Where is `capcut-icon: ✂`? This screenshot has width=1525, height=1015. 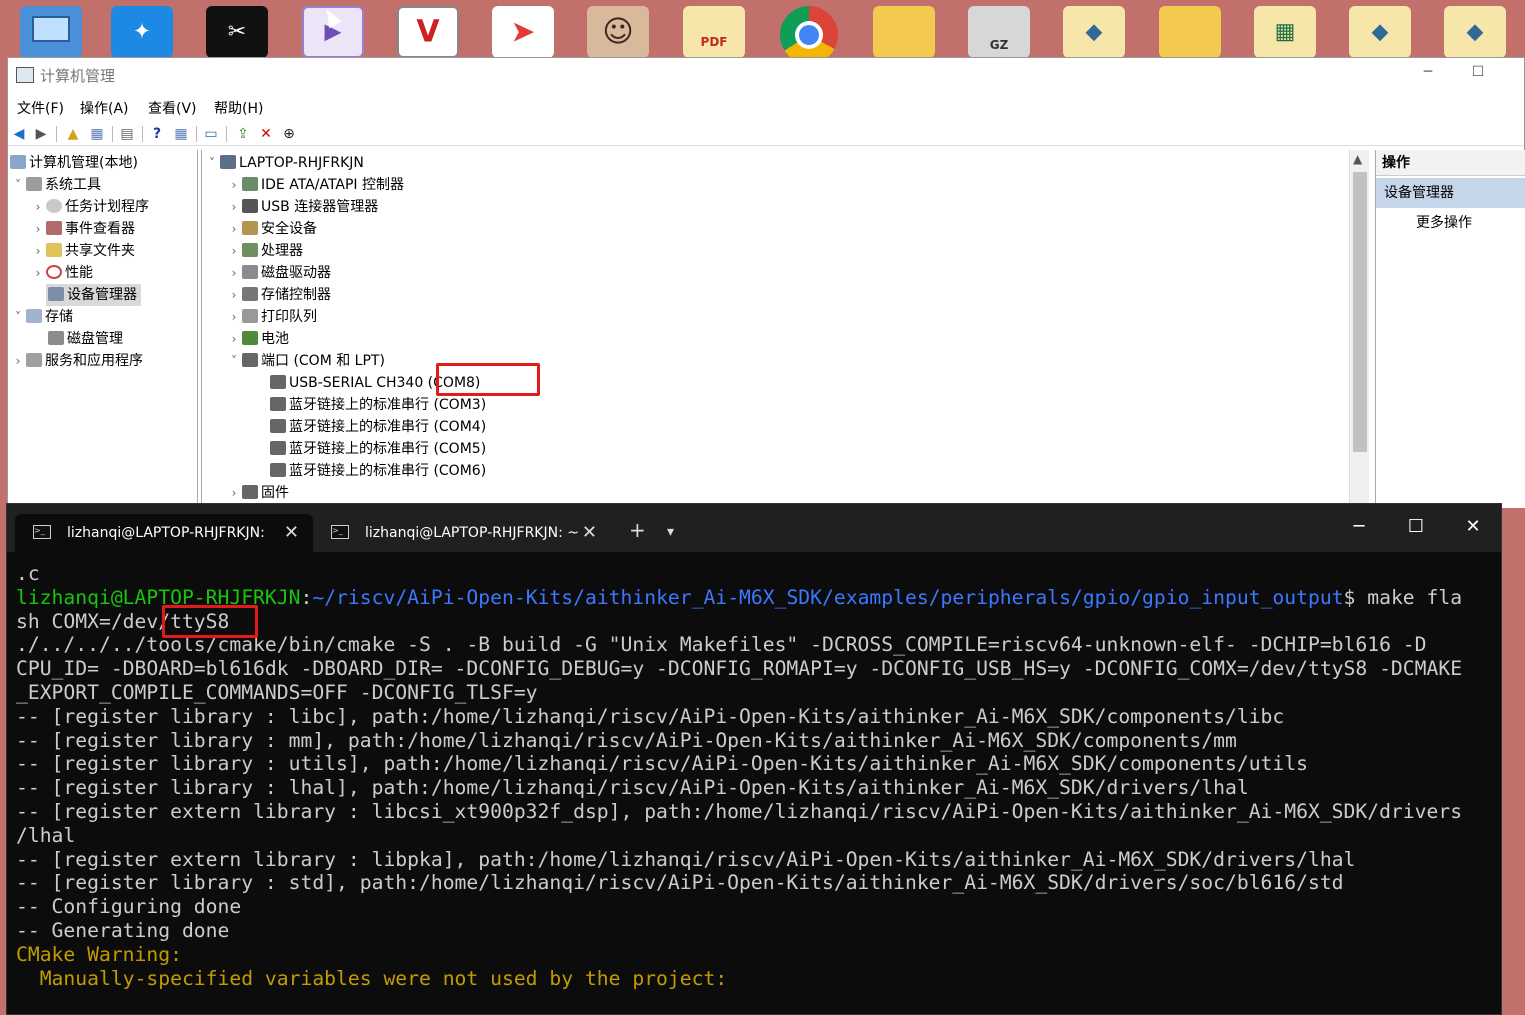
capcut-icon: ✂ is located at coordinates (237, 32).